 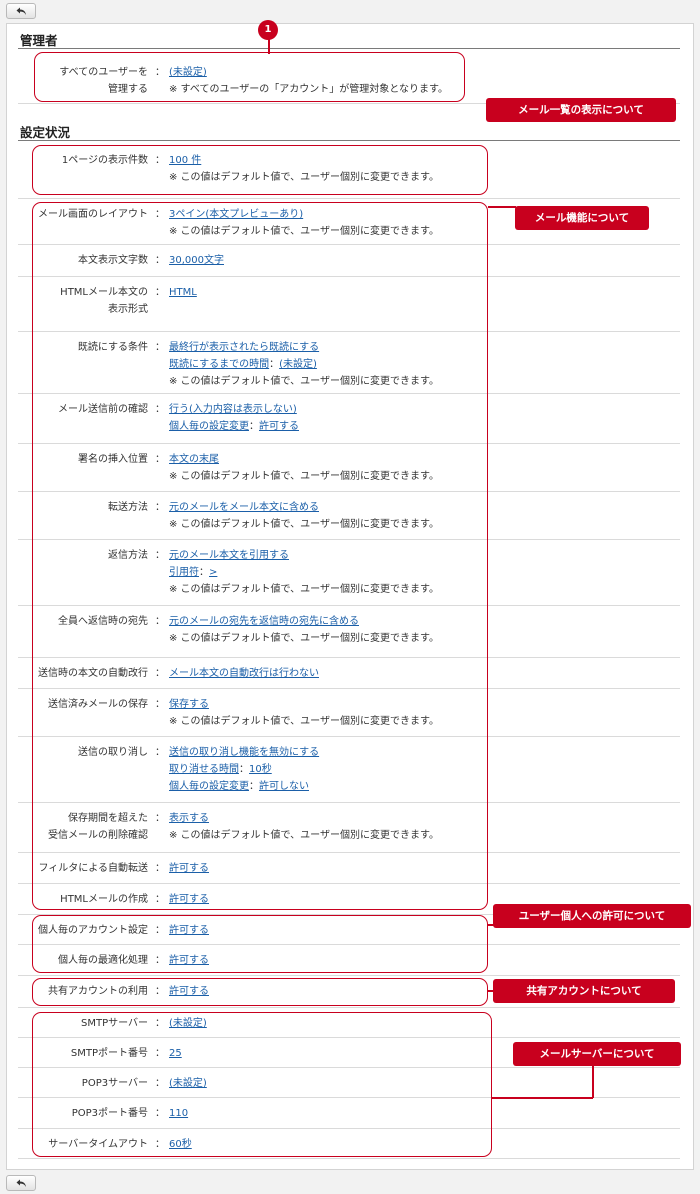 I want to click on section-title-settings: 設定状況, so click(x=45, y=132).